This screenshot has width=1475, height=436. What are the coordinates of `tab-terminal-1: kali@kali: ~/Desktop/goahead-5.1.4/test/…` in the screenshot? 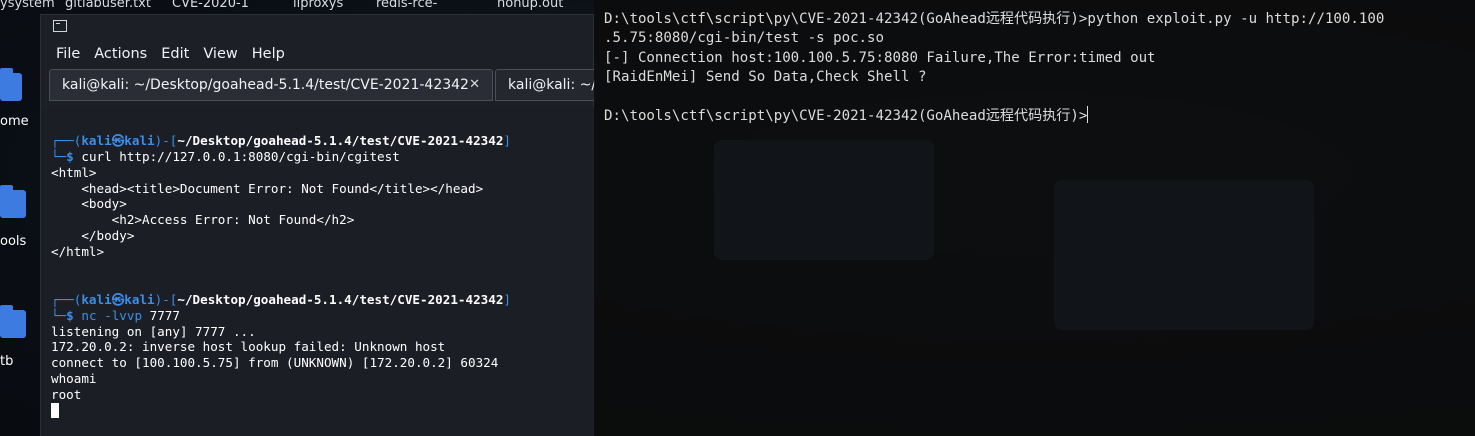 It's located at (271, 85).